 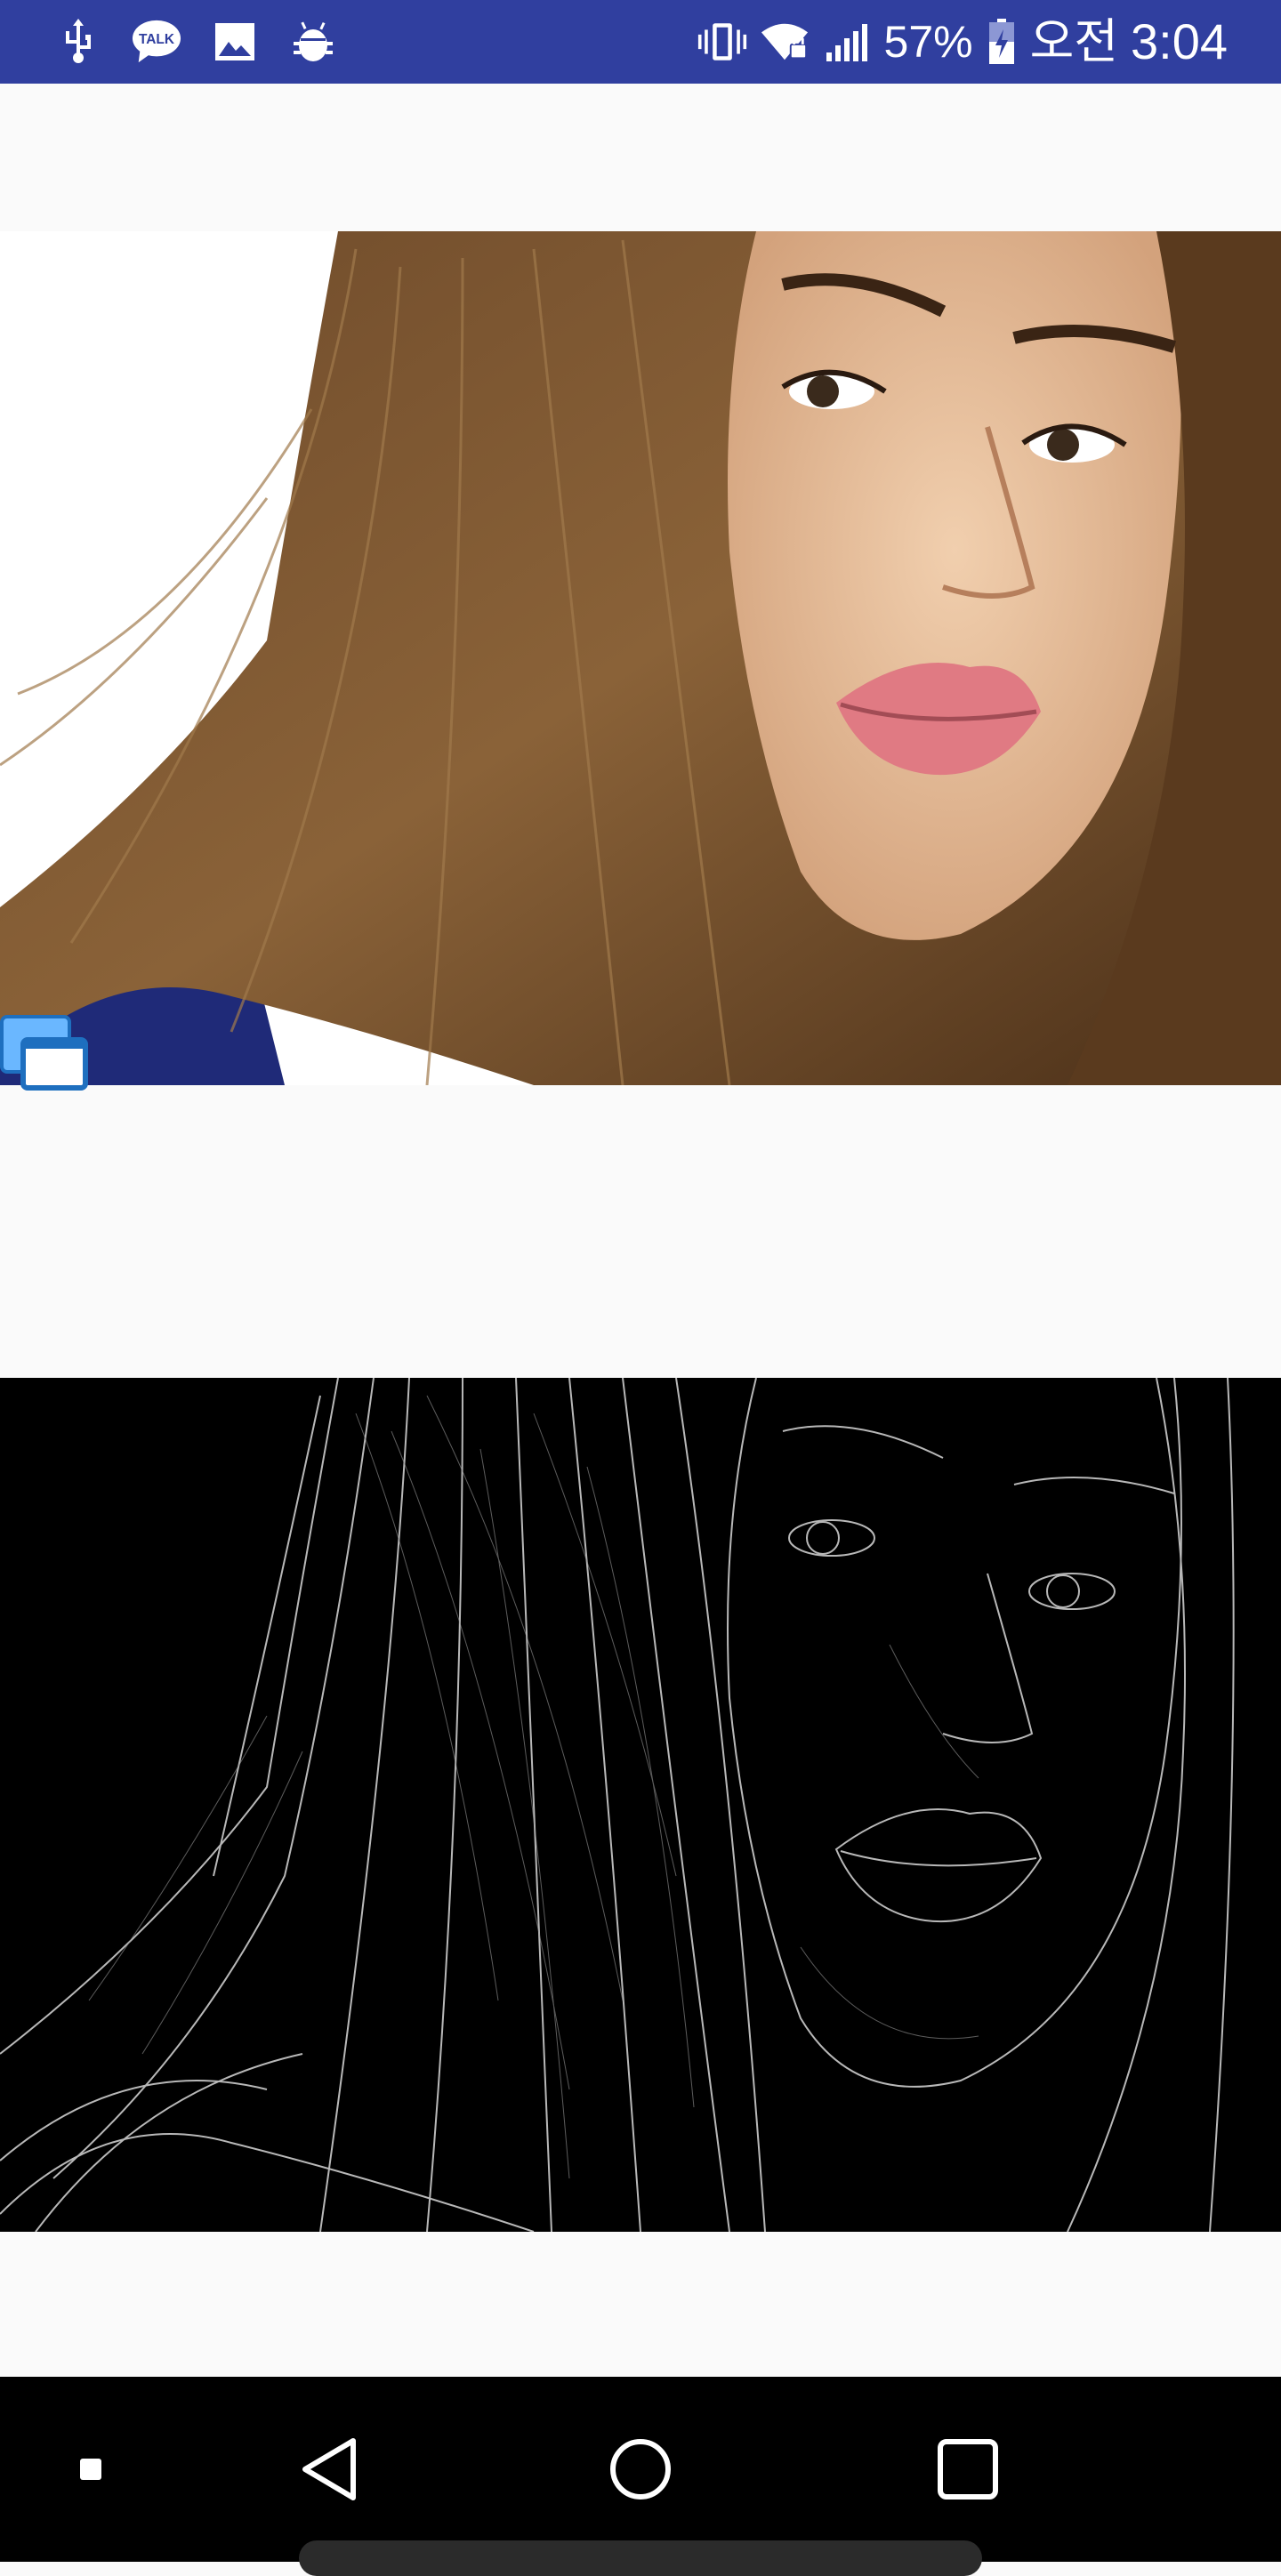 What do you see at coordinates (313, 42) in the screenshot?
I see `android-debug-icon` at bounding box center [313, 42].